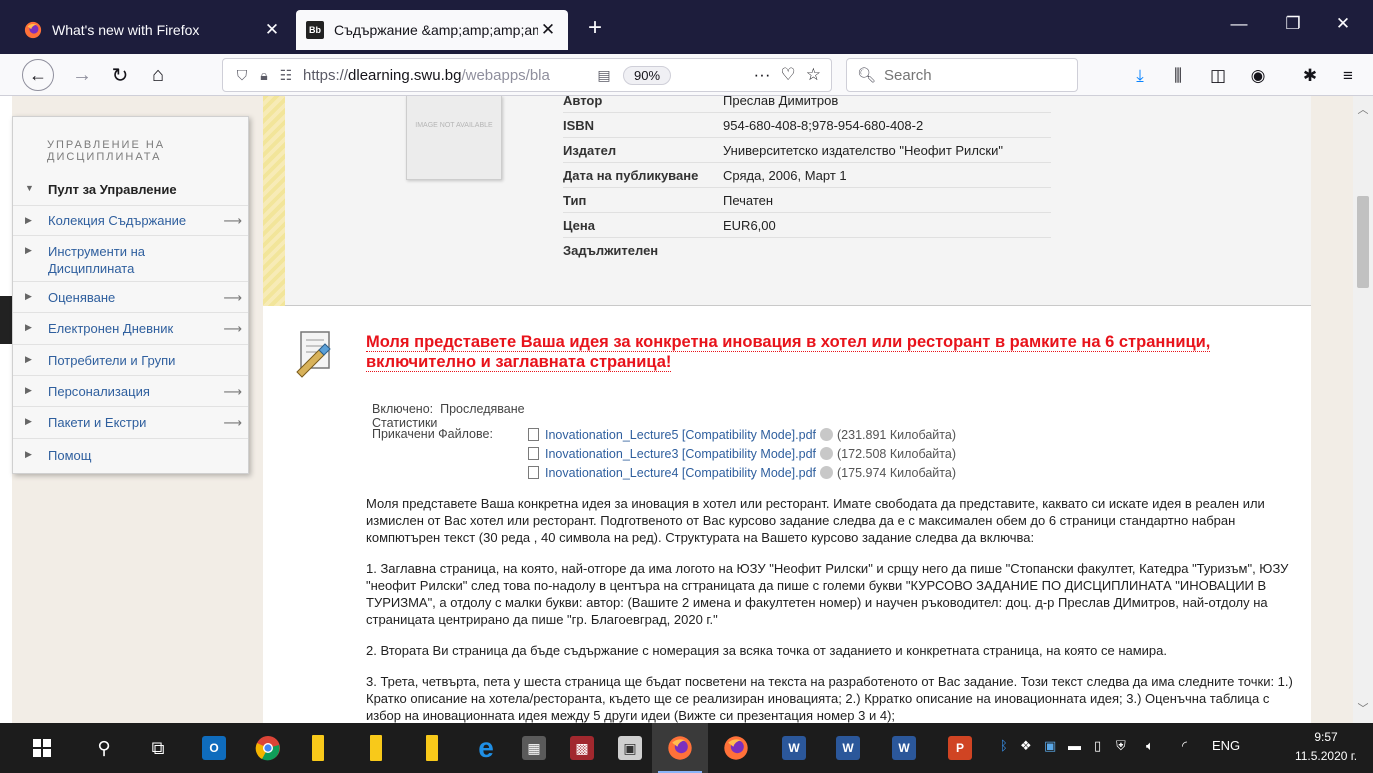 The height and width of the screenshot is (773, 1373). What do you see at coordinates (6, 320) in the screenshot?
I see `page-edge-notch` at bounding box center [6, 320].